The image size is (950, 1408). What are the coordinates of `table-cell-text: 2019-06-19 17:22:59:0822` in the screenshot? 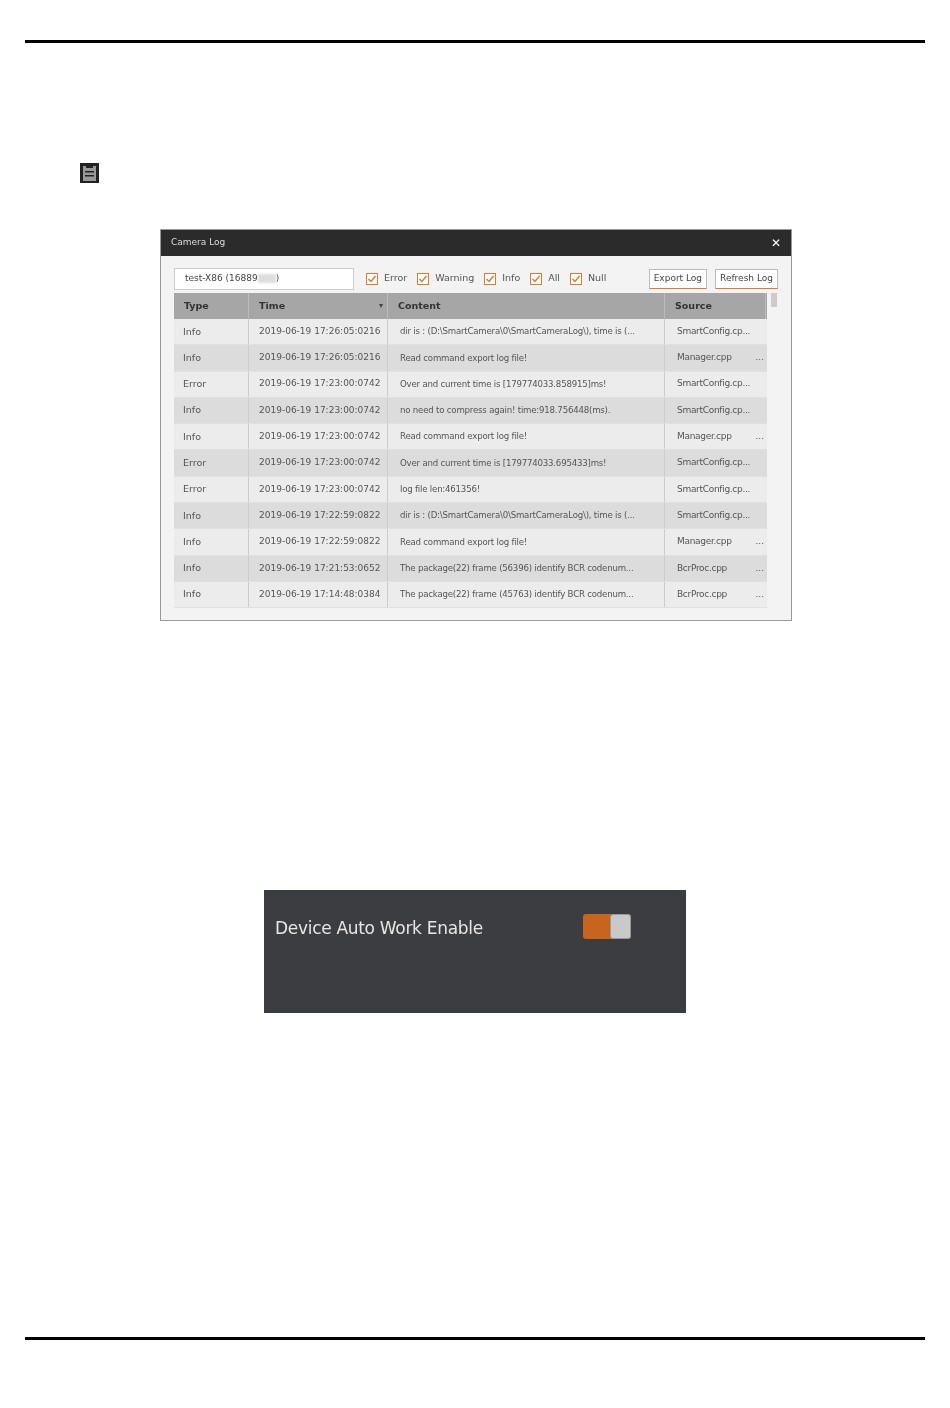 It's located at (320, 515).